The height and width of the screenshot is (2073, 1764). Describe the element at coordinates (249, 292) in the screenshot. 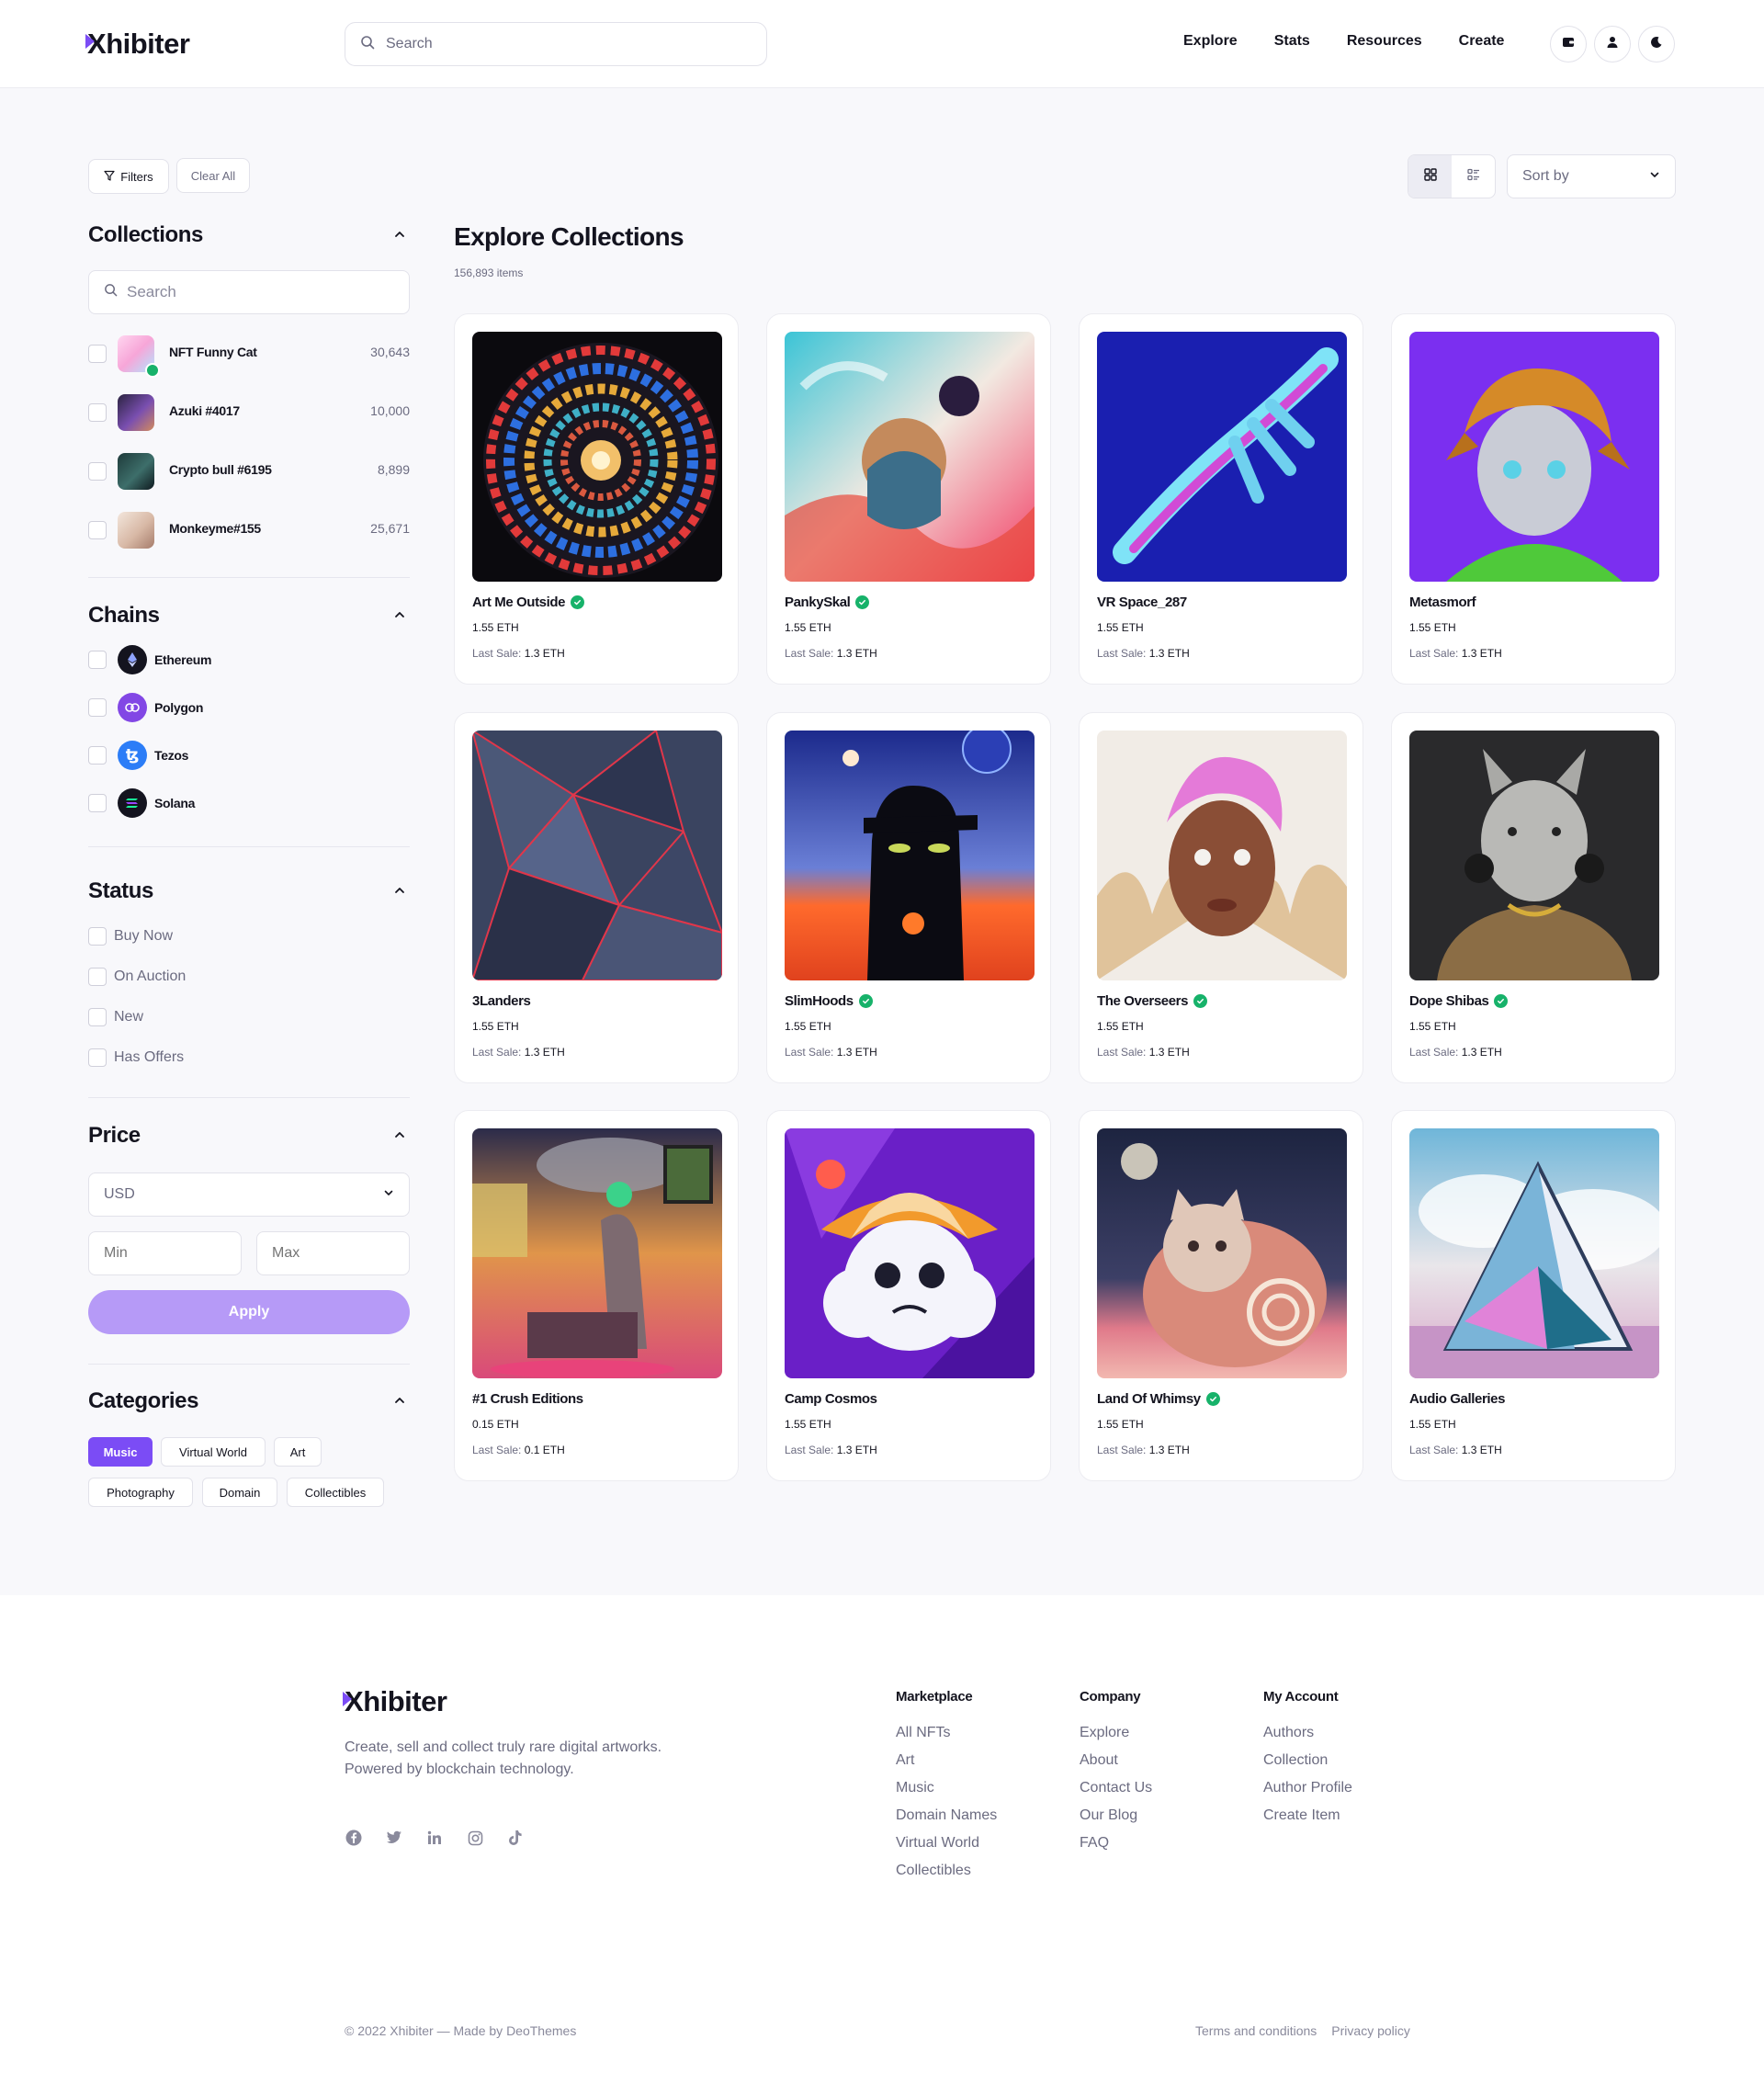

I see `collections-search-field: Search` at that location.